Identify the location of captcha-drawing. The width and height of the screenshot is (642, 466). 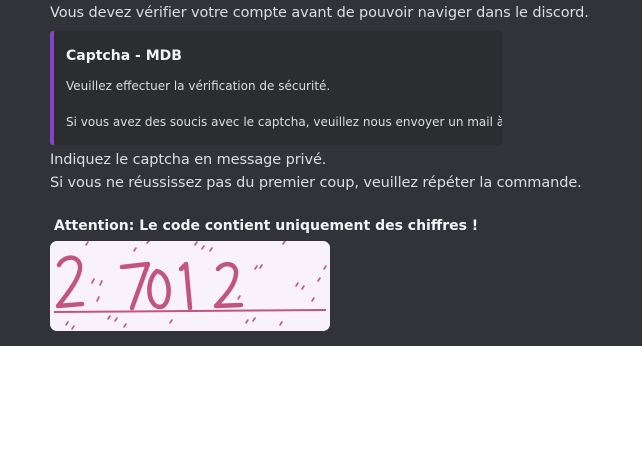
(190, 285).